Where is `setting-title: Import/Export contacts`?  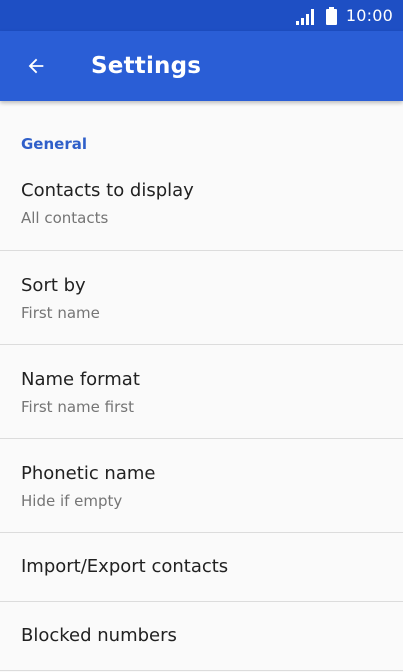
setting-title: Import/Export contacts is located at coordinates (125, 566).